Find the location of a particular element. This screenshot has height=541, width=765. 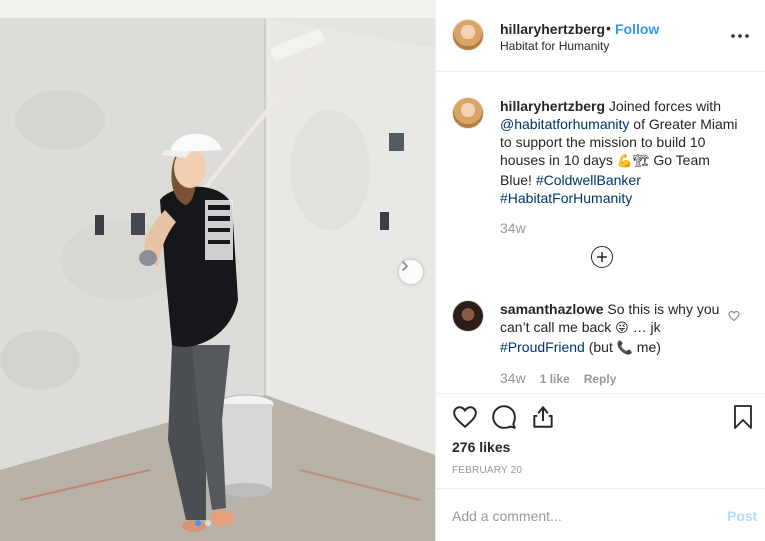

follow-button: Follow is located at coordinates (637, 29).